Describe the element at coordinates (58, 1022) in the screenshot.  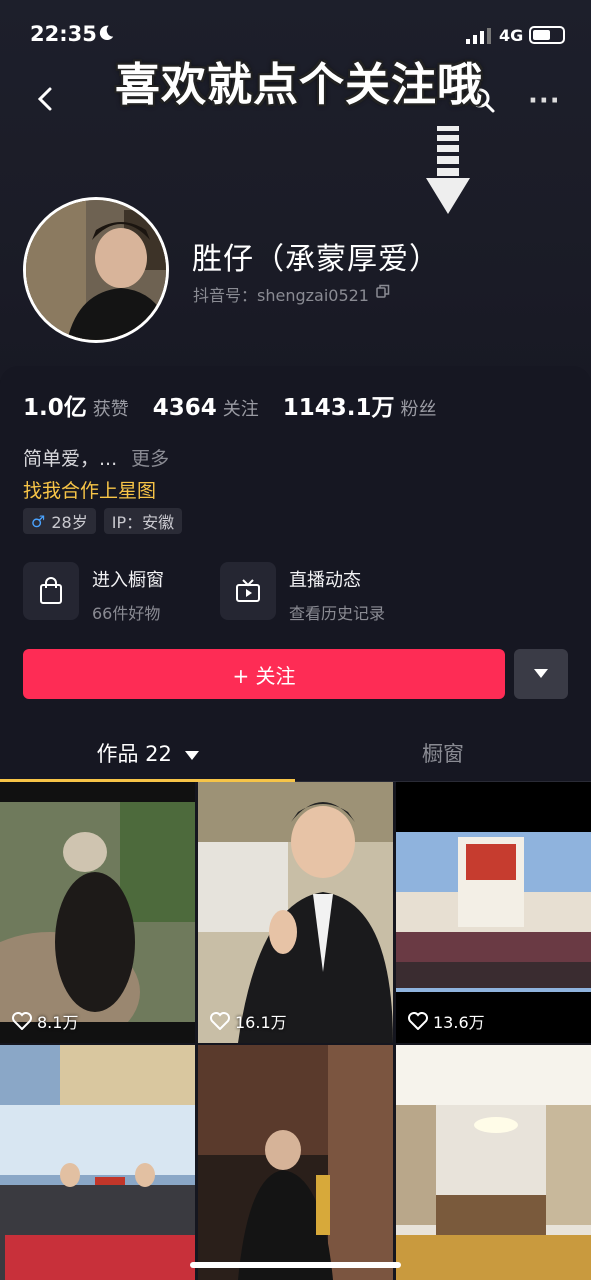
I see `like-count-text: 8.1万` at that location.